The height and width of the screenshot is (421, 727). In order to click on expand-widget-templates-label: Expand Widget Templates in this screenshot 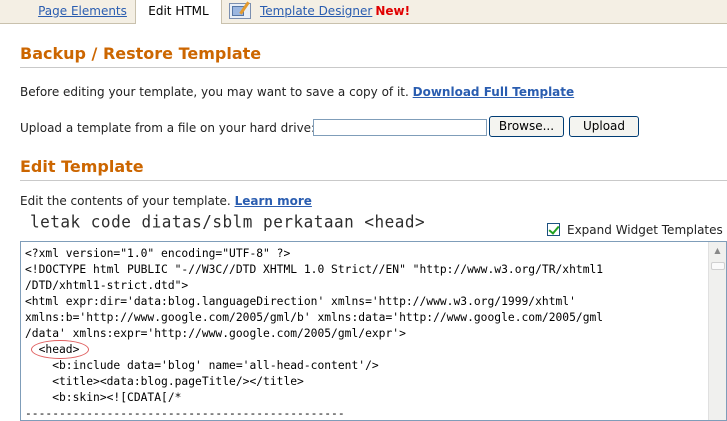, I will do `click(645, 230)`.